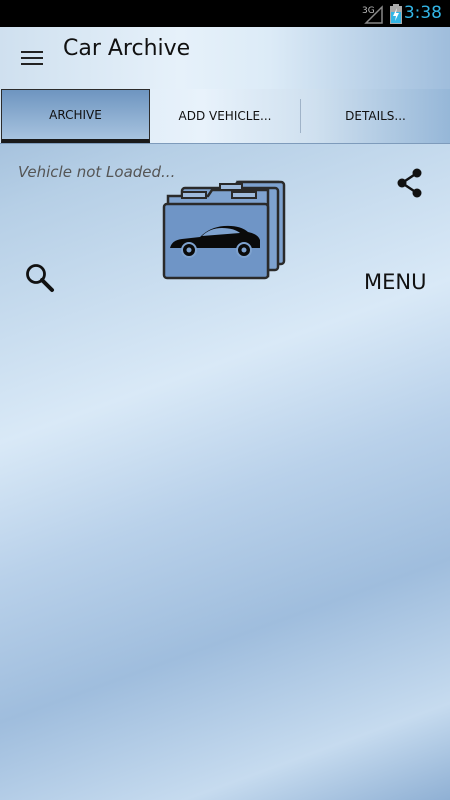  I want to click on tab-archive: ARCHIVE, so click(75, 116).